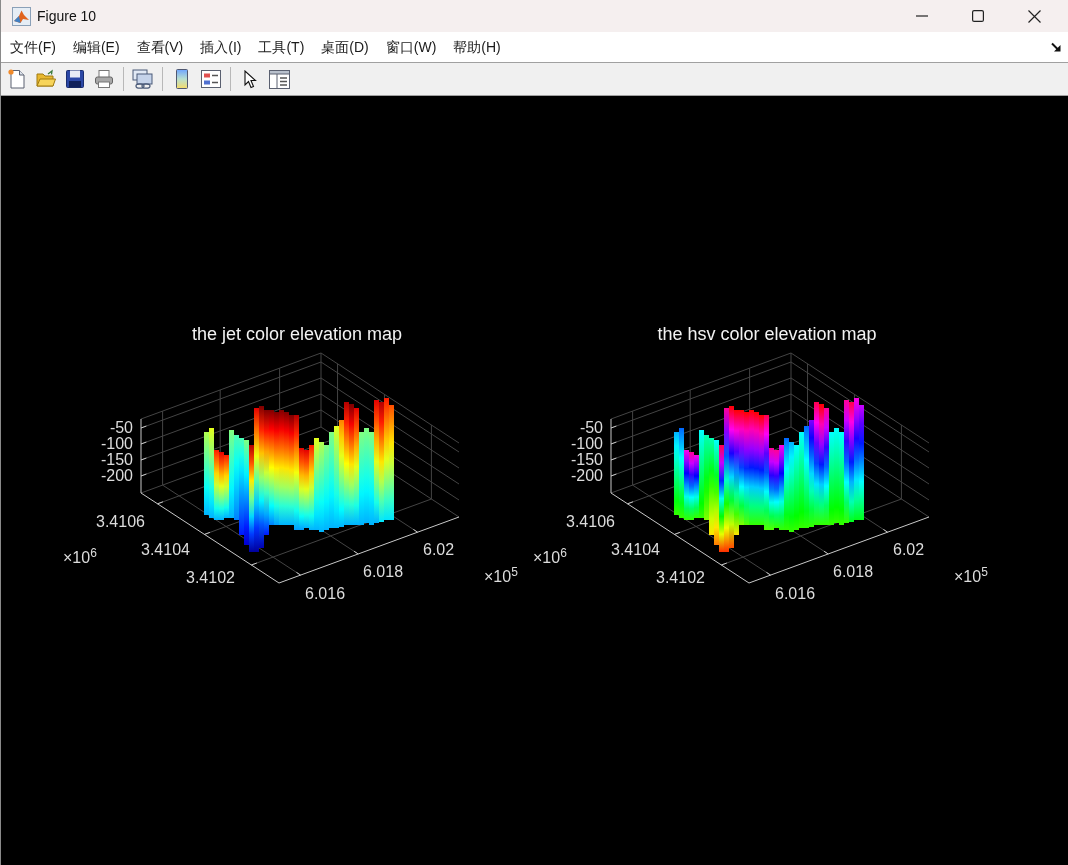 The width and height of the screenshot is (1068, 865). What do you see at coordinates (411, 47) in the screenshot?
I see `menu-item: 窗口(W)` at bounding box center [411, 47].